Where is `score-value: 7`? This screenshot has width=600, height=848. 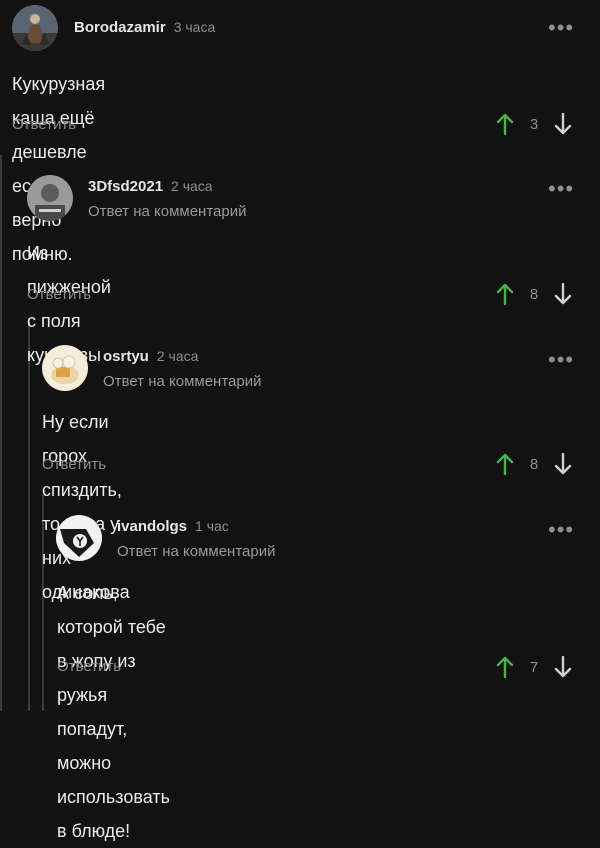 score-value: 7 is located at coordinates (534, 667).